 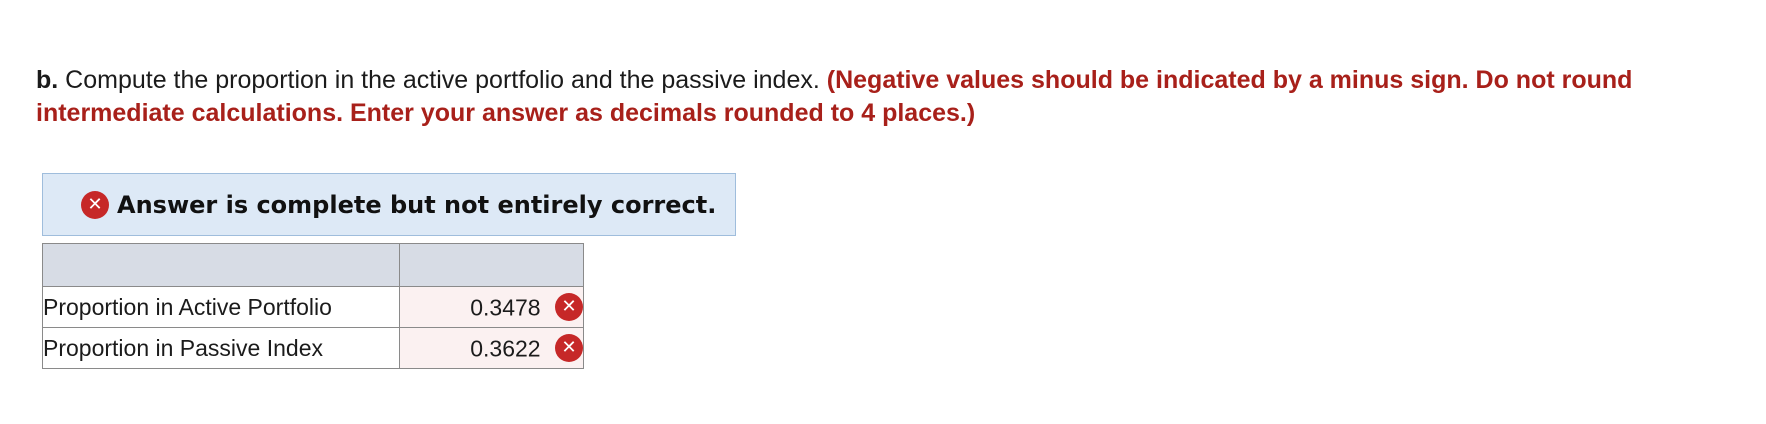 I want to click on row-label-passive-index: Proportion in Passive Index, so click(x=221, y=348).